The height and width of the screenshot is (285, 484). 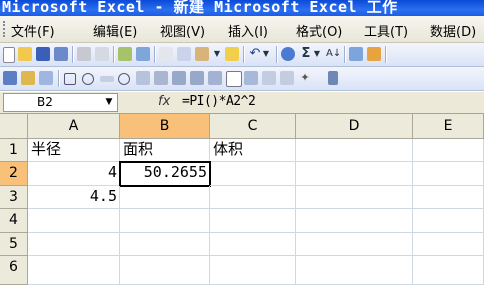 I want to click on groupbox-icon, so click(x=28, y=78).